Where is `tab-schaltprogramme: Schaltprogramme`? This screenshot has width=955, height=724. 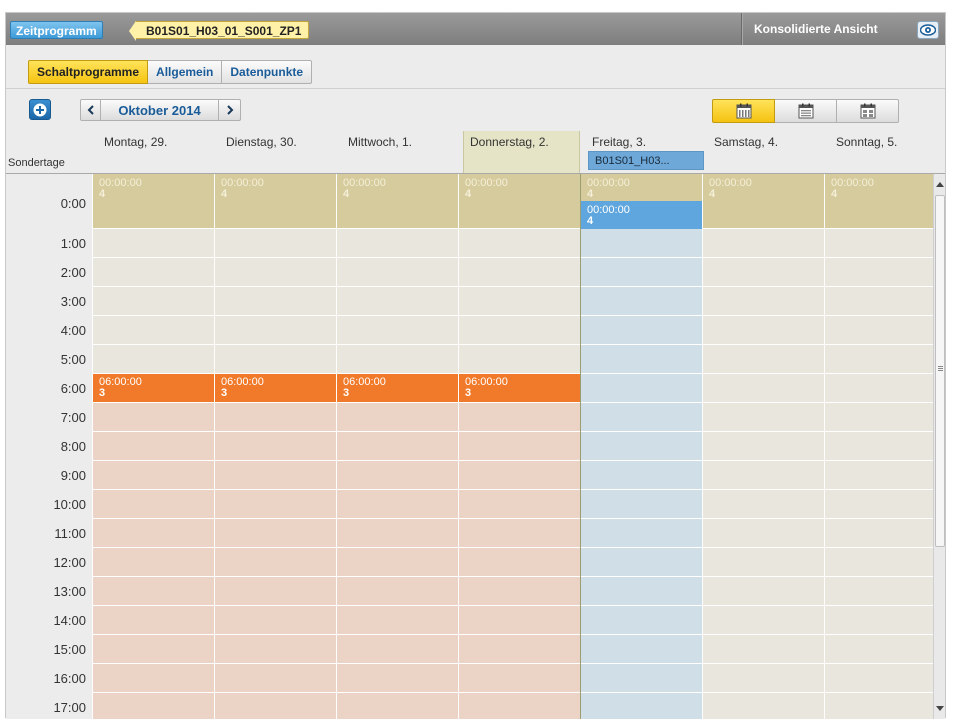
tab-schaltprogramme: Schaltprogramme is located at coordinates (88, 72).